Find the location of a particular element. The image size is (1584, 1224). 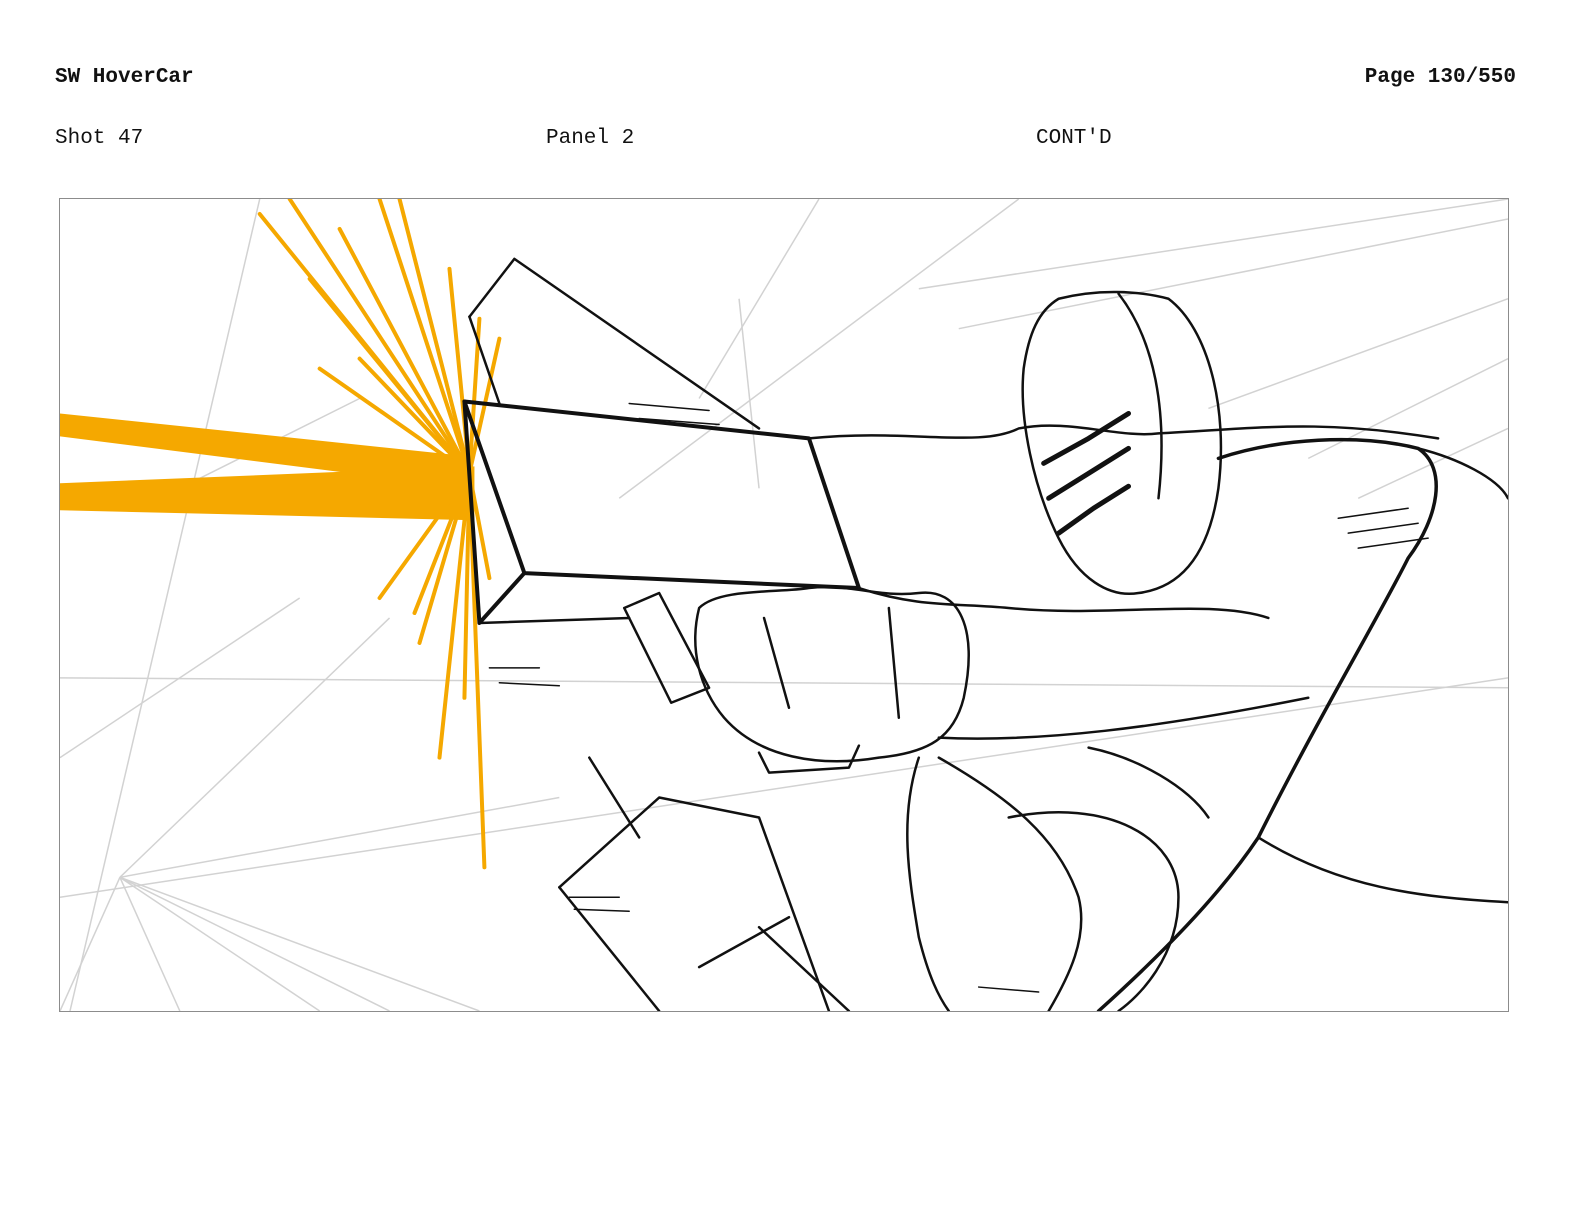

continuation-label: CONT'D is located at coordinates (1074, 138).